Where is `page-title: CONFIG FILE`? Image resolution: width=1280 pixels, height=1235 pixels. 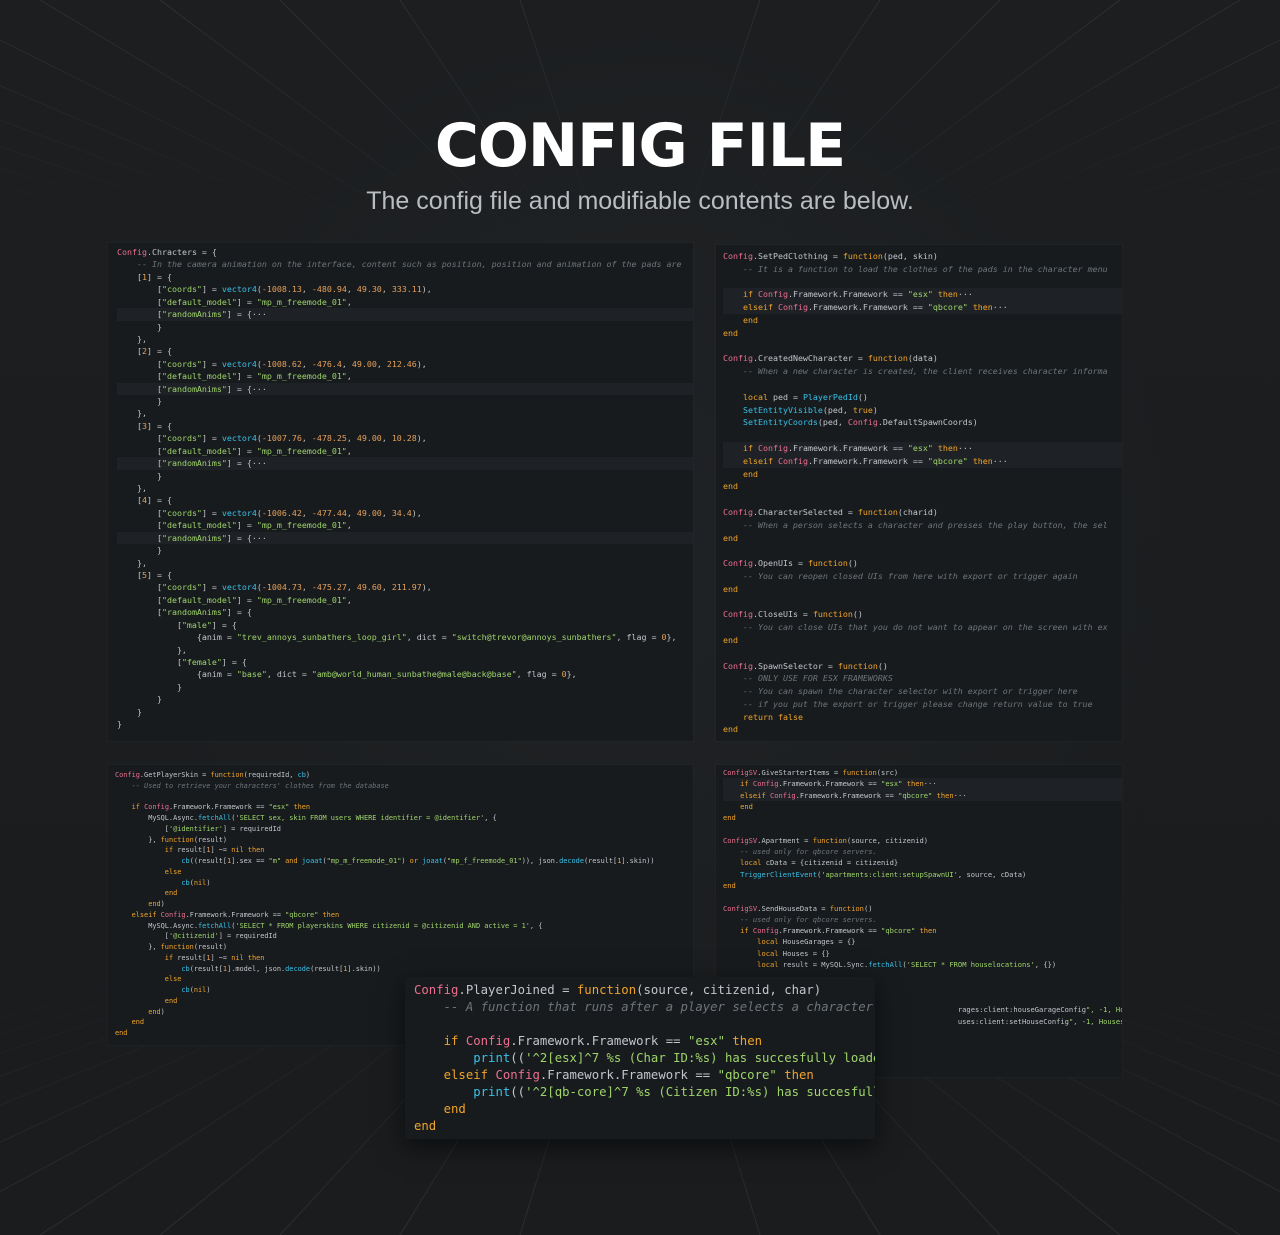
page-title: CONFIG FILE is located at coordinates (640, 146).